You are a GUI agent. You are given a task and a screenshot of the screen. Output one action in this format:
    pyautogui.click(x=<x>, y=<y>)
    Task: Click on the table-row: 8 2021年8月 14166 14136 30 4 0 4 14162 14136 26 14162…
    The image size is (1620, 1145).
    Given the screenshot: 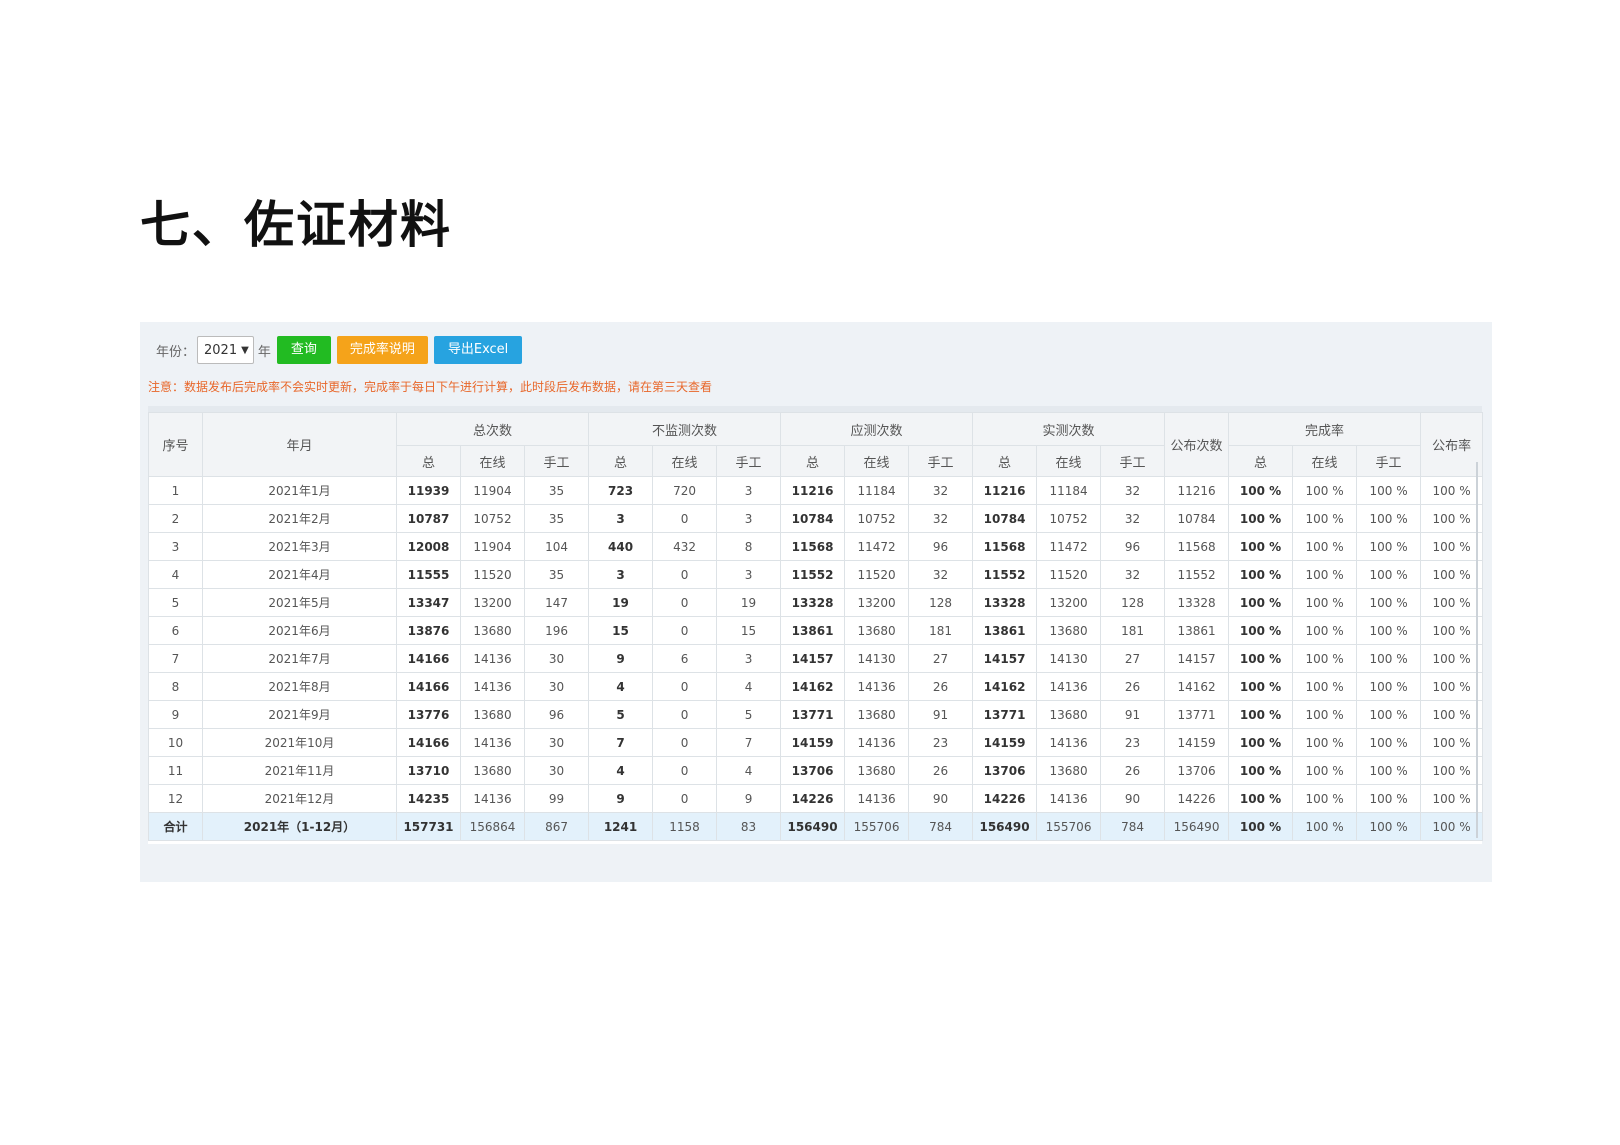 What is the action you would take?
    pyautogui.click(x=816, y=686)
    